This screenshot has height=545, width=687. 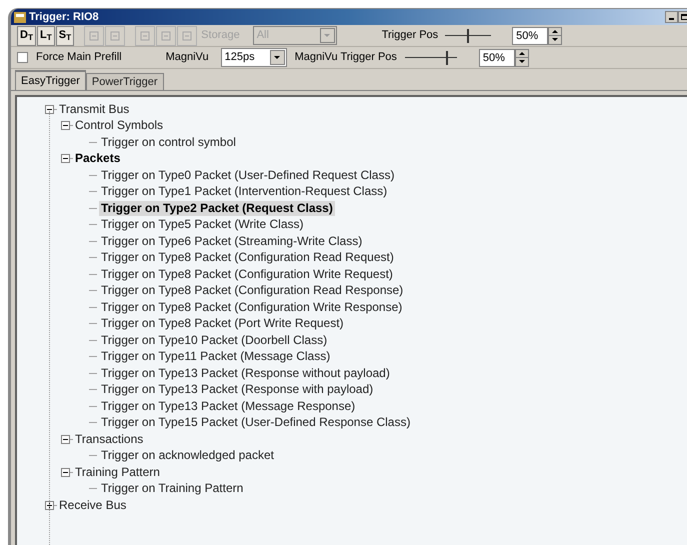 I want to click on tree-item: Trigger on Type13 Packet (Response without payload), so click(x=245, y=373).